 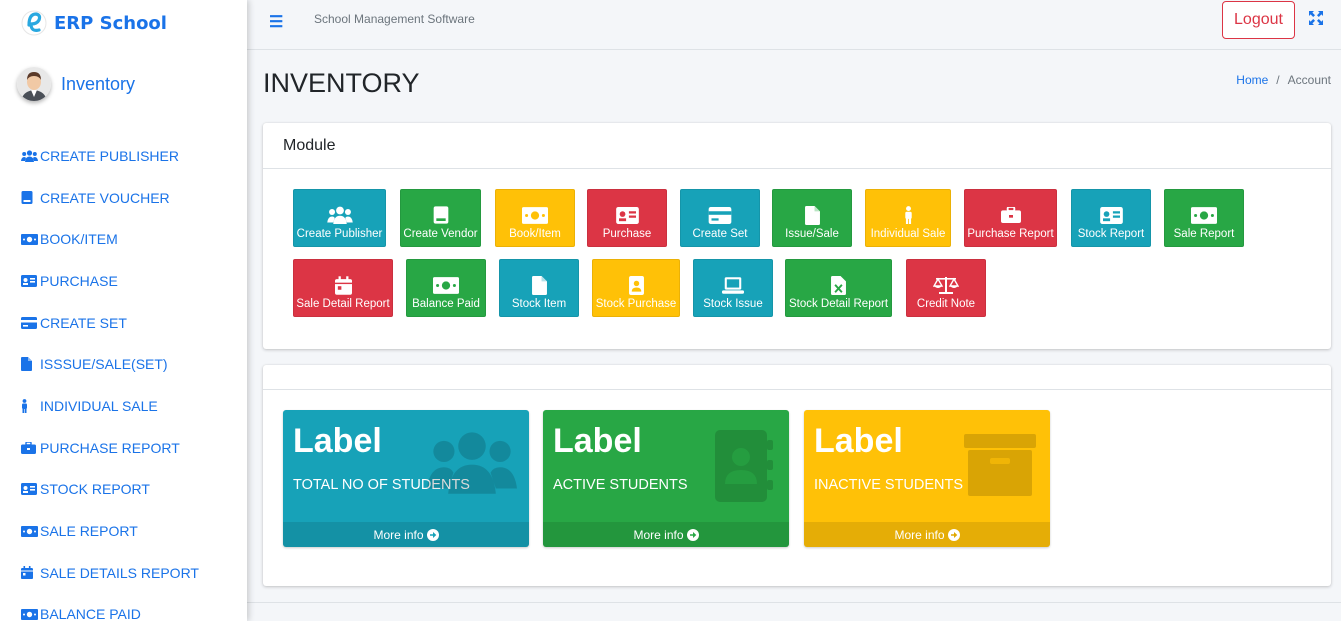 I want to click on sidebar-item-stock-report: STOCK REPORT, so click(x=123, y=490).